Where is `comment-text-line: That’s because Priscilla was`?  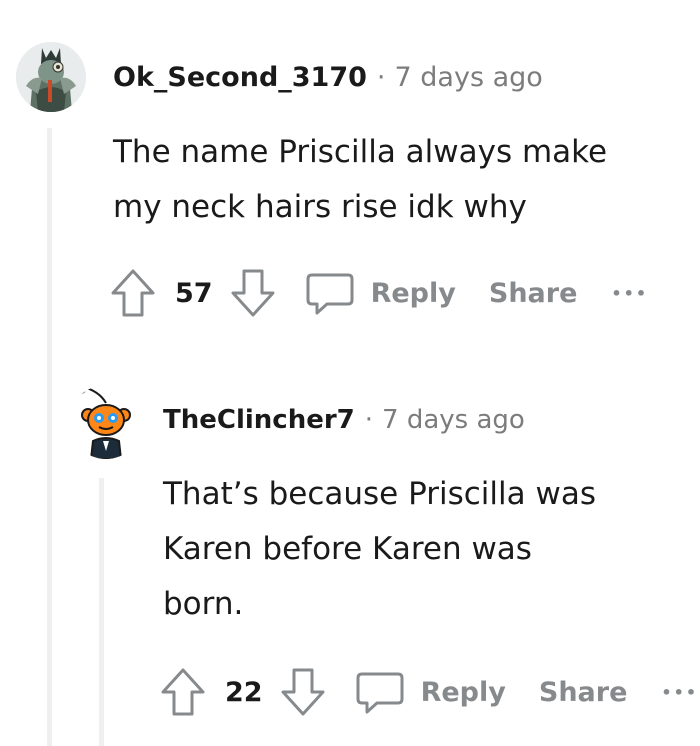
comment-text-line: That’s because Priscilla was is located at coordinates (380, 494).